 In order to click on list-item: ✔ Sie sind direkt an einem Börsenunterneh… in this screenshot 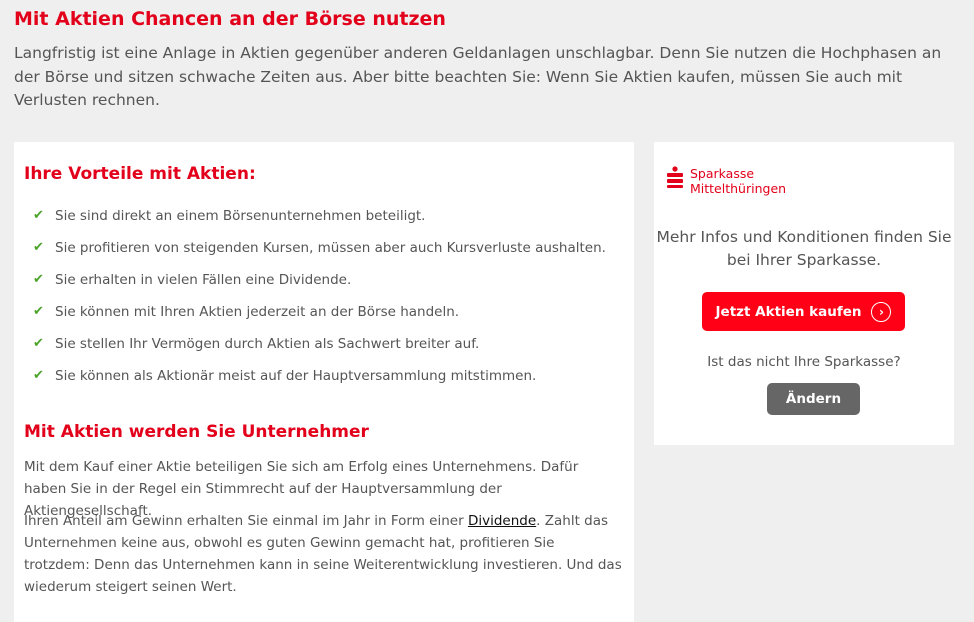, I will do `click(315, 224)`.